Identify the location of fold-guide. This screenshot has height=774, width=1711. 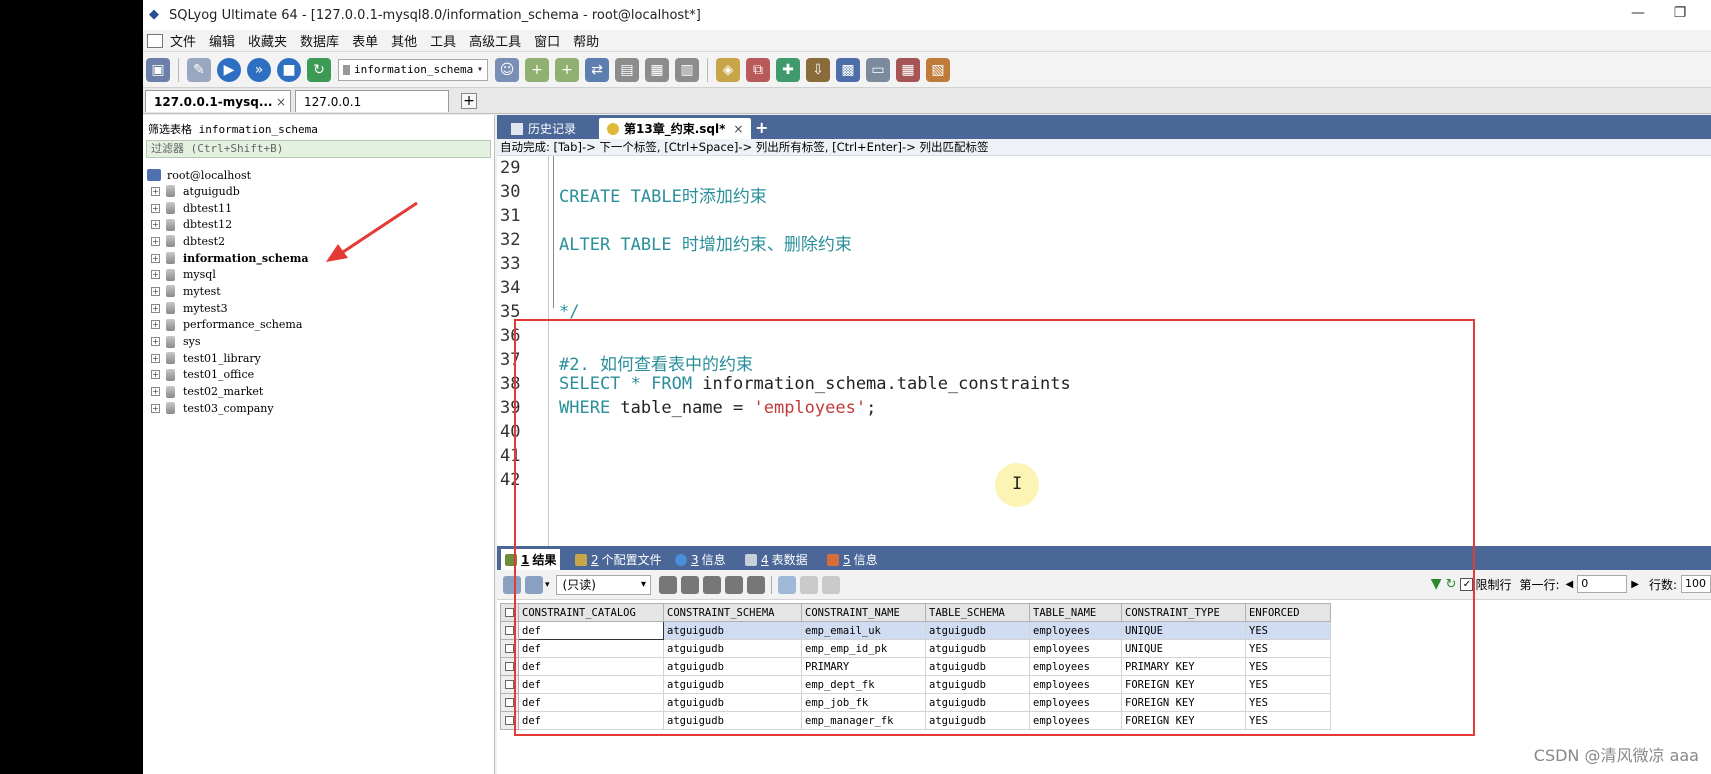
(553, 232).